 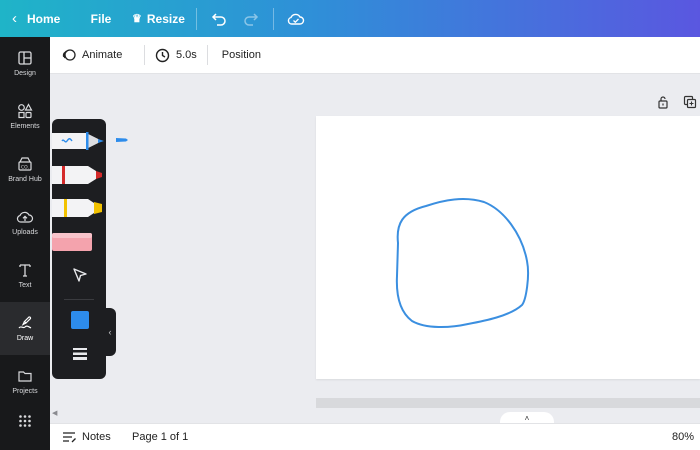 I want to click on notes-label: Notes, so click(x=96, y=437).